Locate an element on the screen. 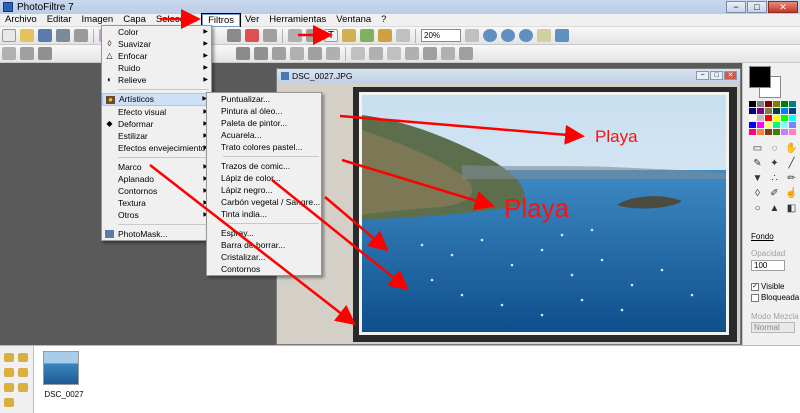  menu-otros: Otros▶ is located at coordinates (156, 215).